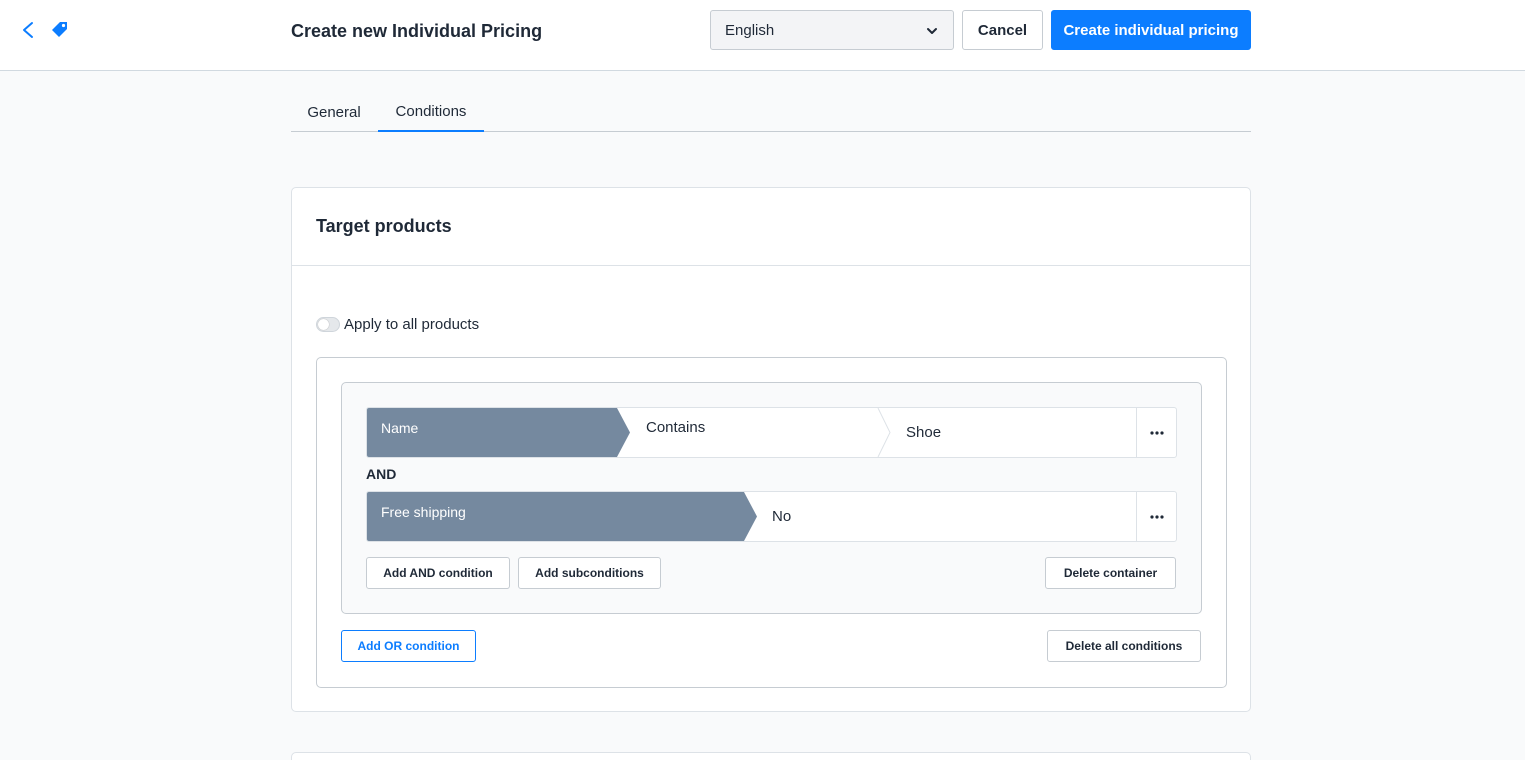 Image resolution: width=1525 pixels, height=760 pixels. I want to click on delete-all-conditions-button: Delete all conditions, so click(1124, 646).